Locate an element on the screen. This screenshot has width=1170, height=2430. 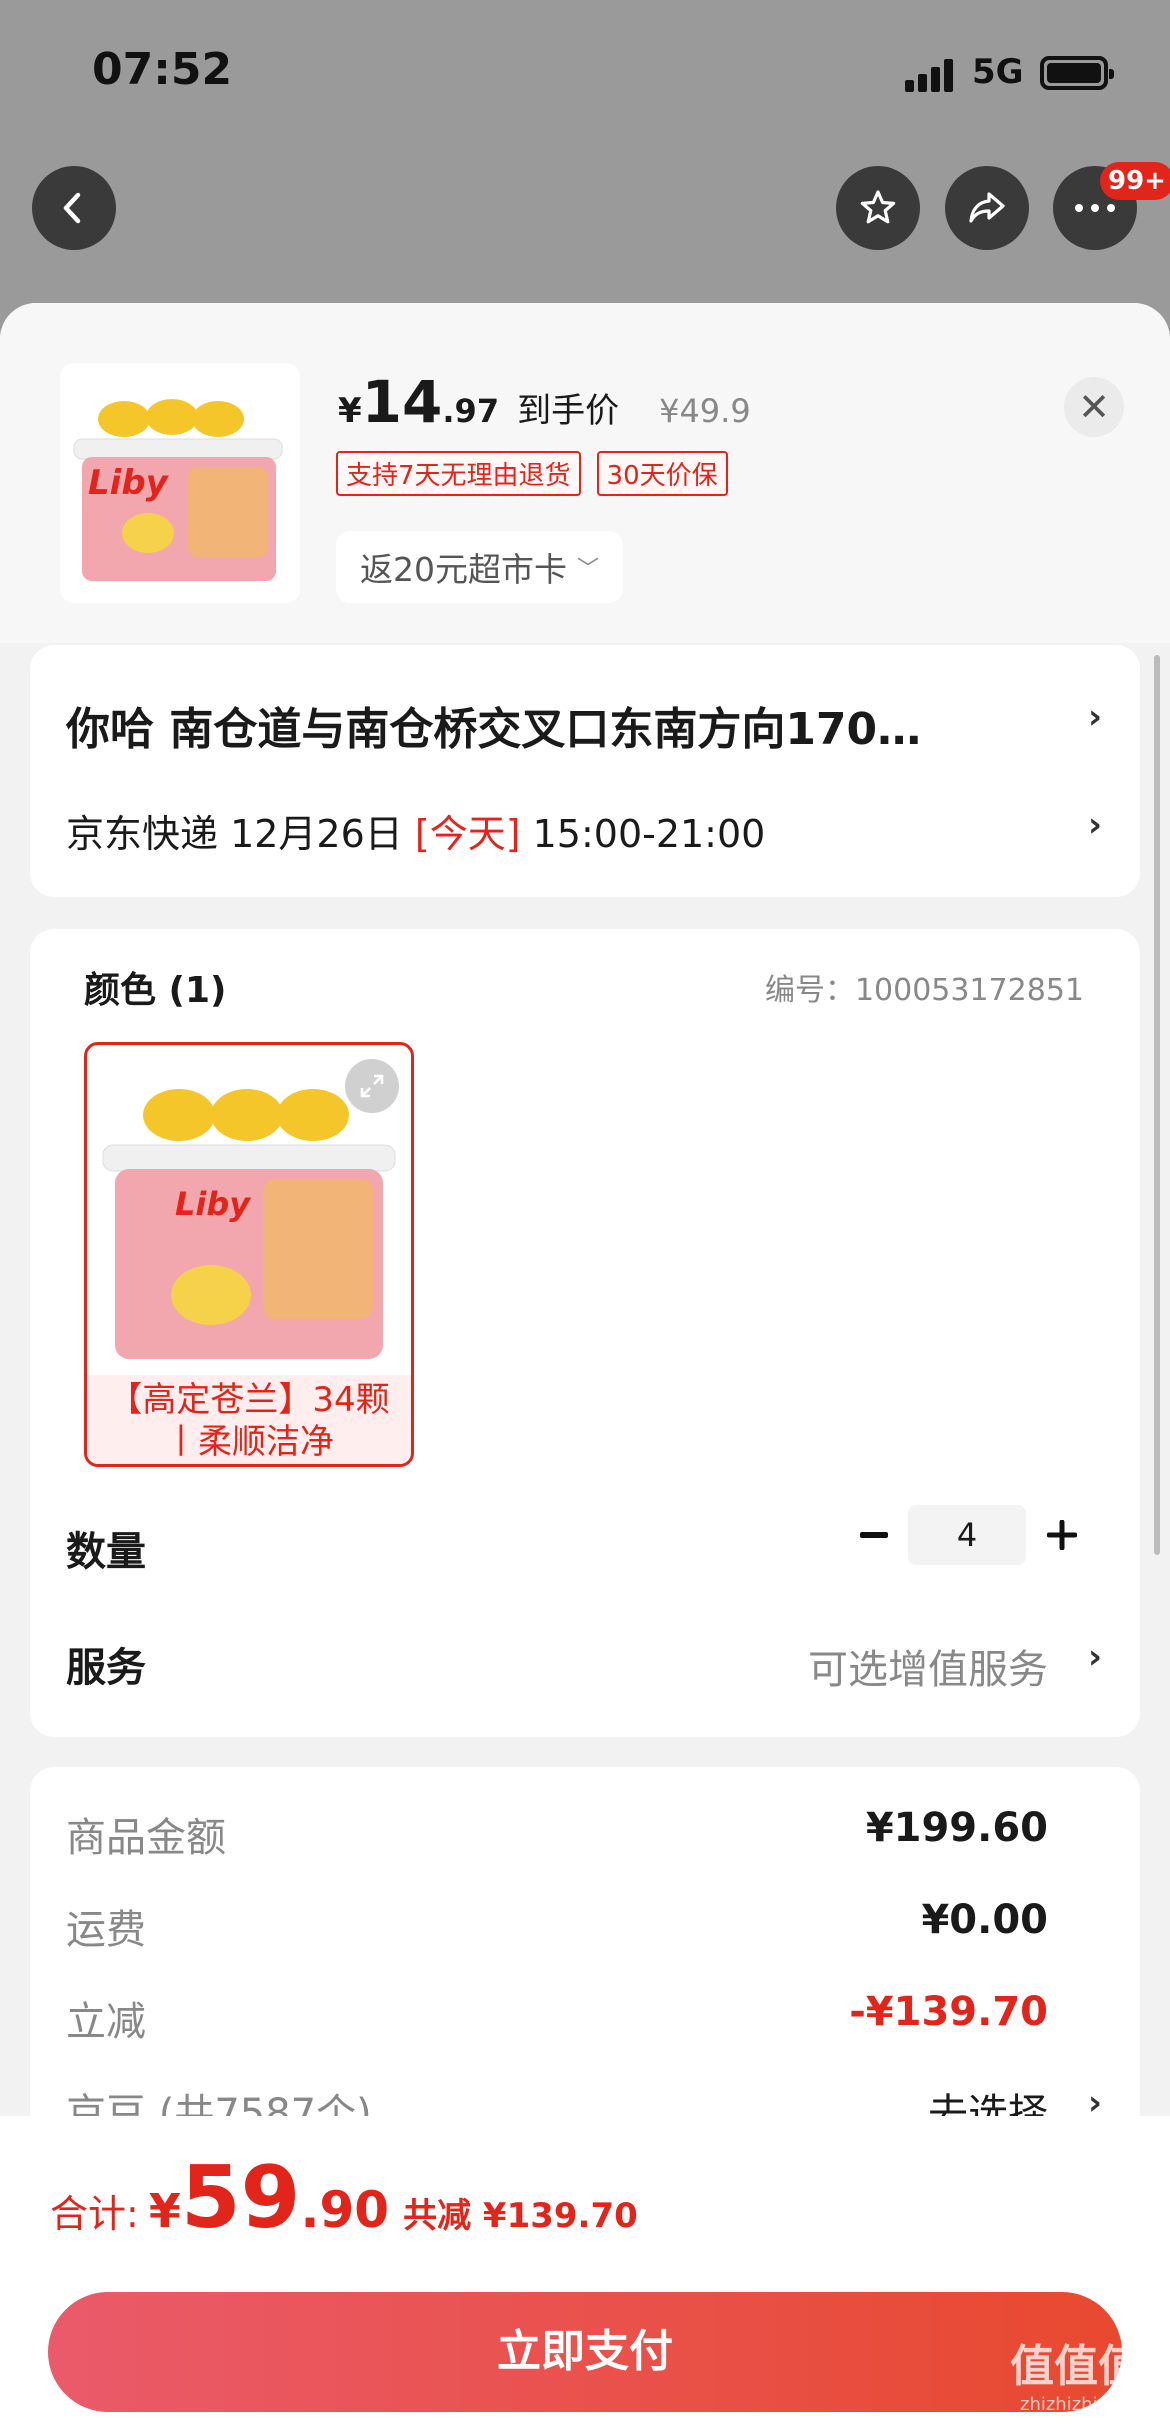
variant-label: 【高定苍兰】34颗 丨柔顺洁净 is located at coordinates (249, 1419).